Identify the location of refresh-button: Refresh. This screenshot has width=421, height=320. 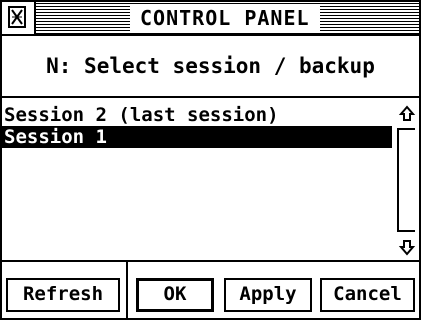
(63, 295).